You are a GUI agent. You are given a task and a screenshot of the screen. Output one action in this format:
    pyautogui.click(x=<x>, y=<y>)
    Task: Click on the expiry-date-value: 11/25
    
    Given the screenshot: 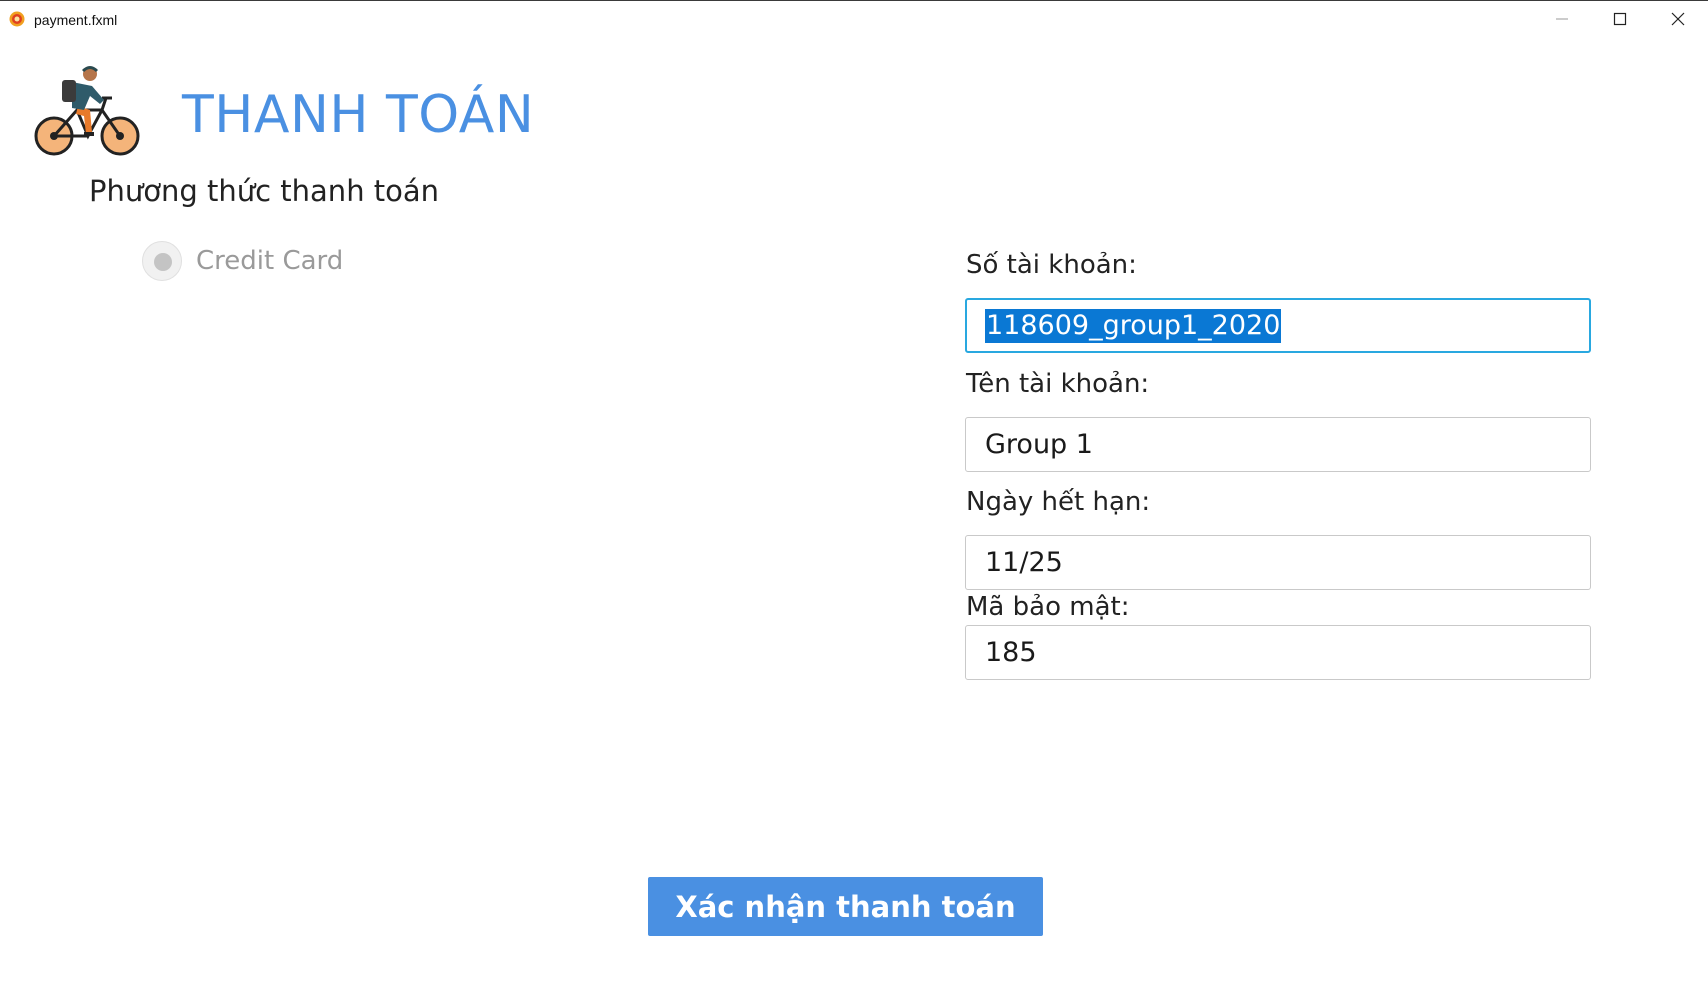 What is the action you would take?
    pyautogui.click(x=1024, y=562)
    